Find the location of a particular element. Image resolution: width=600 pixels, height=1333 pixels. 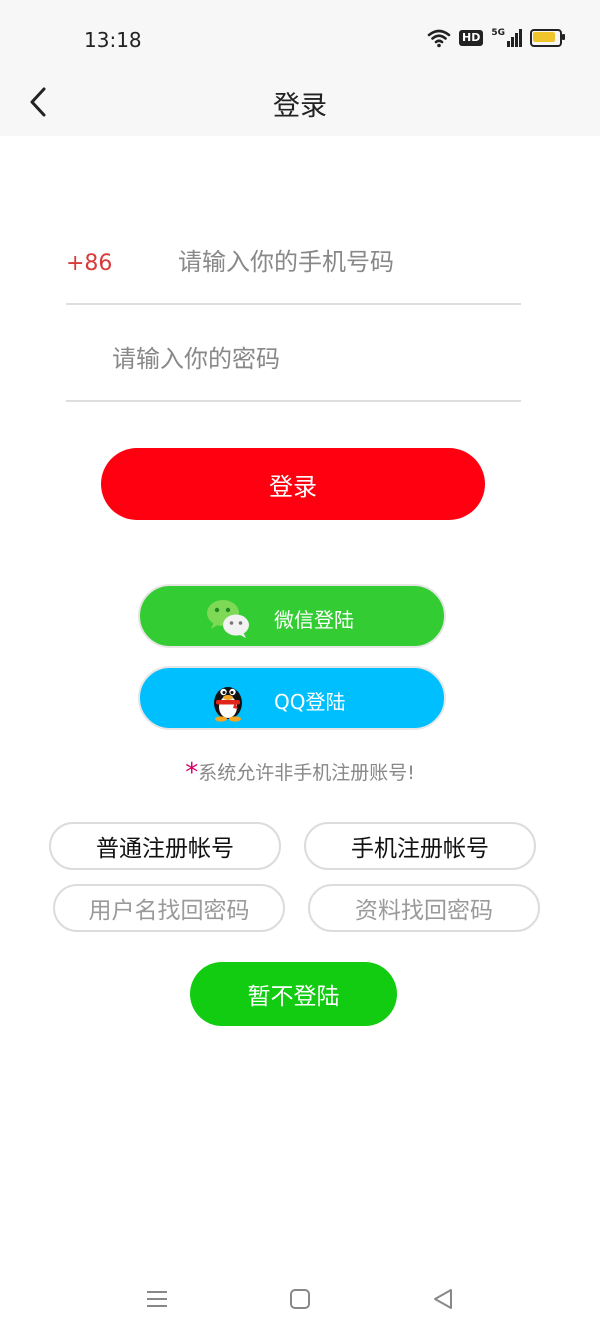

register-normal-button: 普通注册帐号 is located at coordinates (165, 846).